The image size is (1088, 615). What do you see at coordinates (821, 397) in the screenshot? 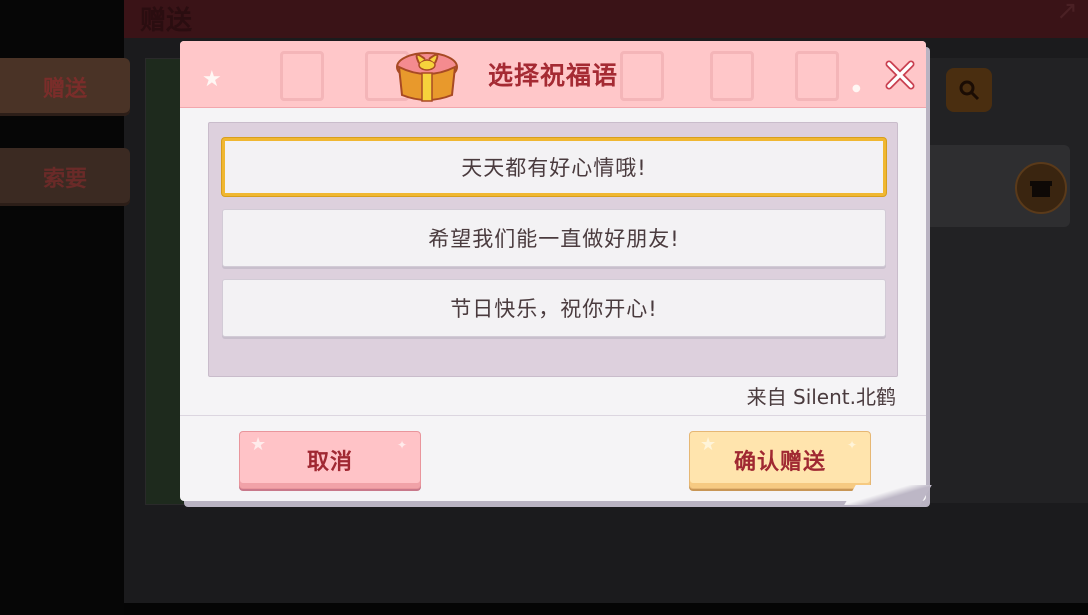
I see `sender-label: 来自 Silent.北鹤` at bounding box center [821, 397].